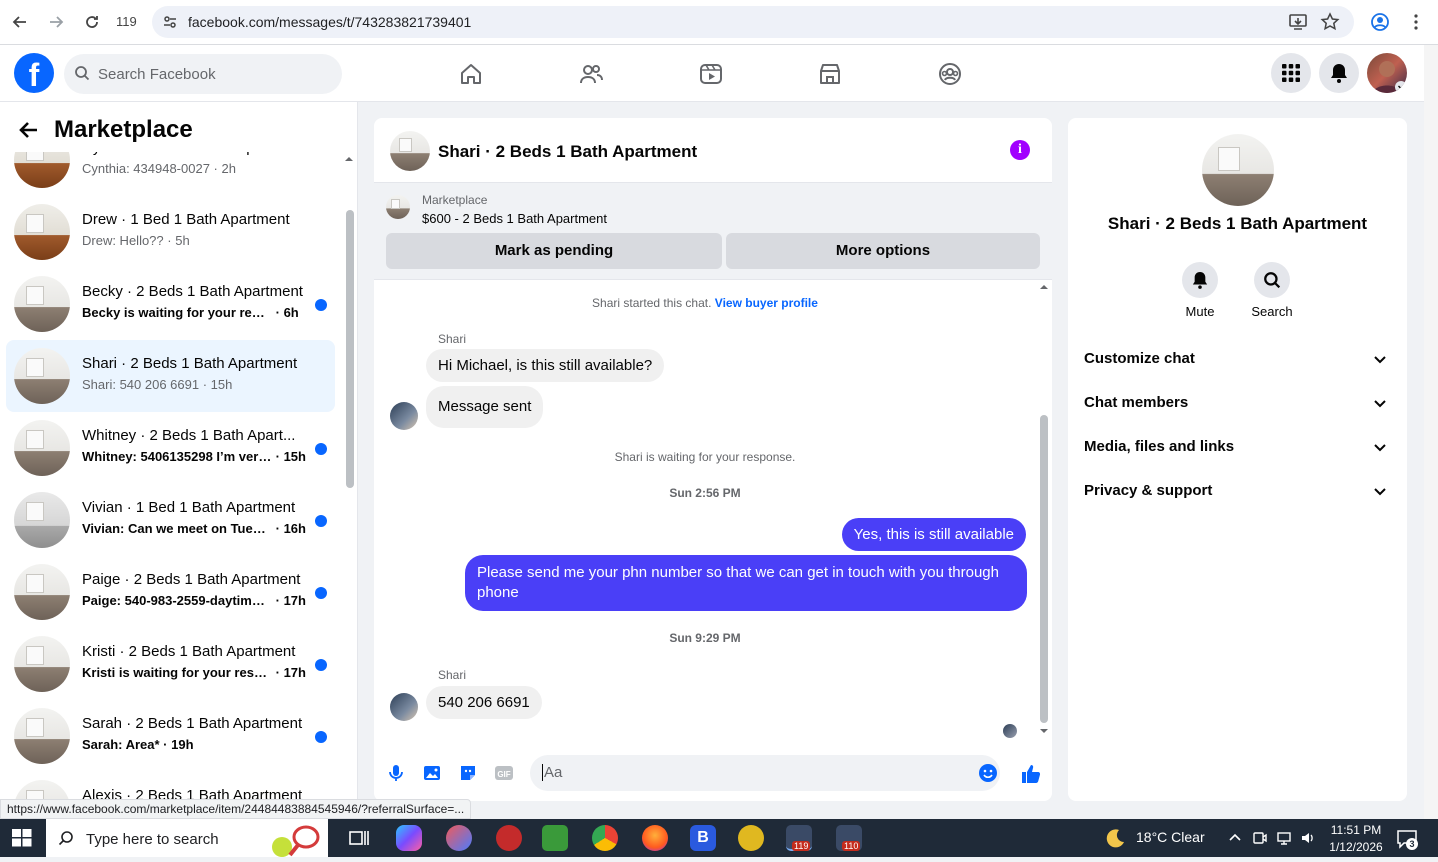 Image resolution: width=1438 pixels, height=862 pixels. What do you see at coordinates (1115, 840) in the screenshot?
I see `moon-weather-icon` at bounding box center [1115, 840].